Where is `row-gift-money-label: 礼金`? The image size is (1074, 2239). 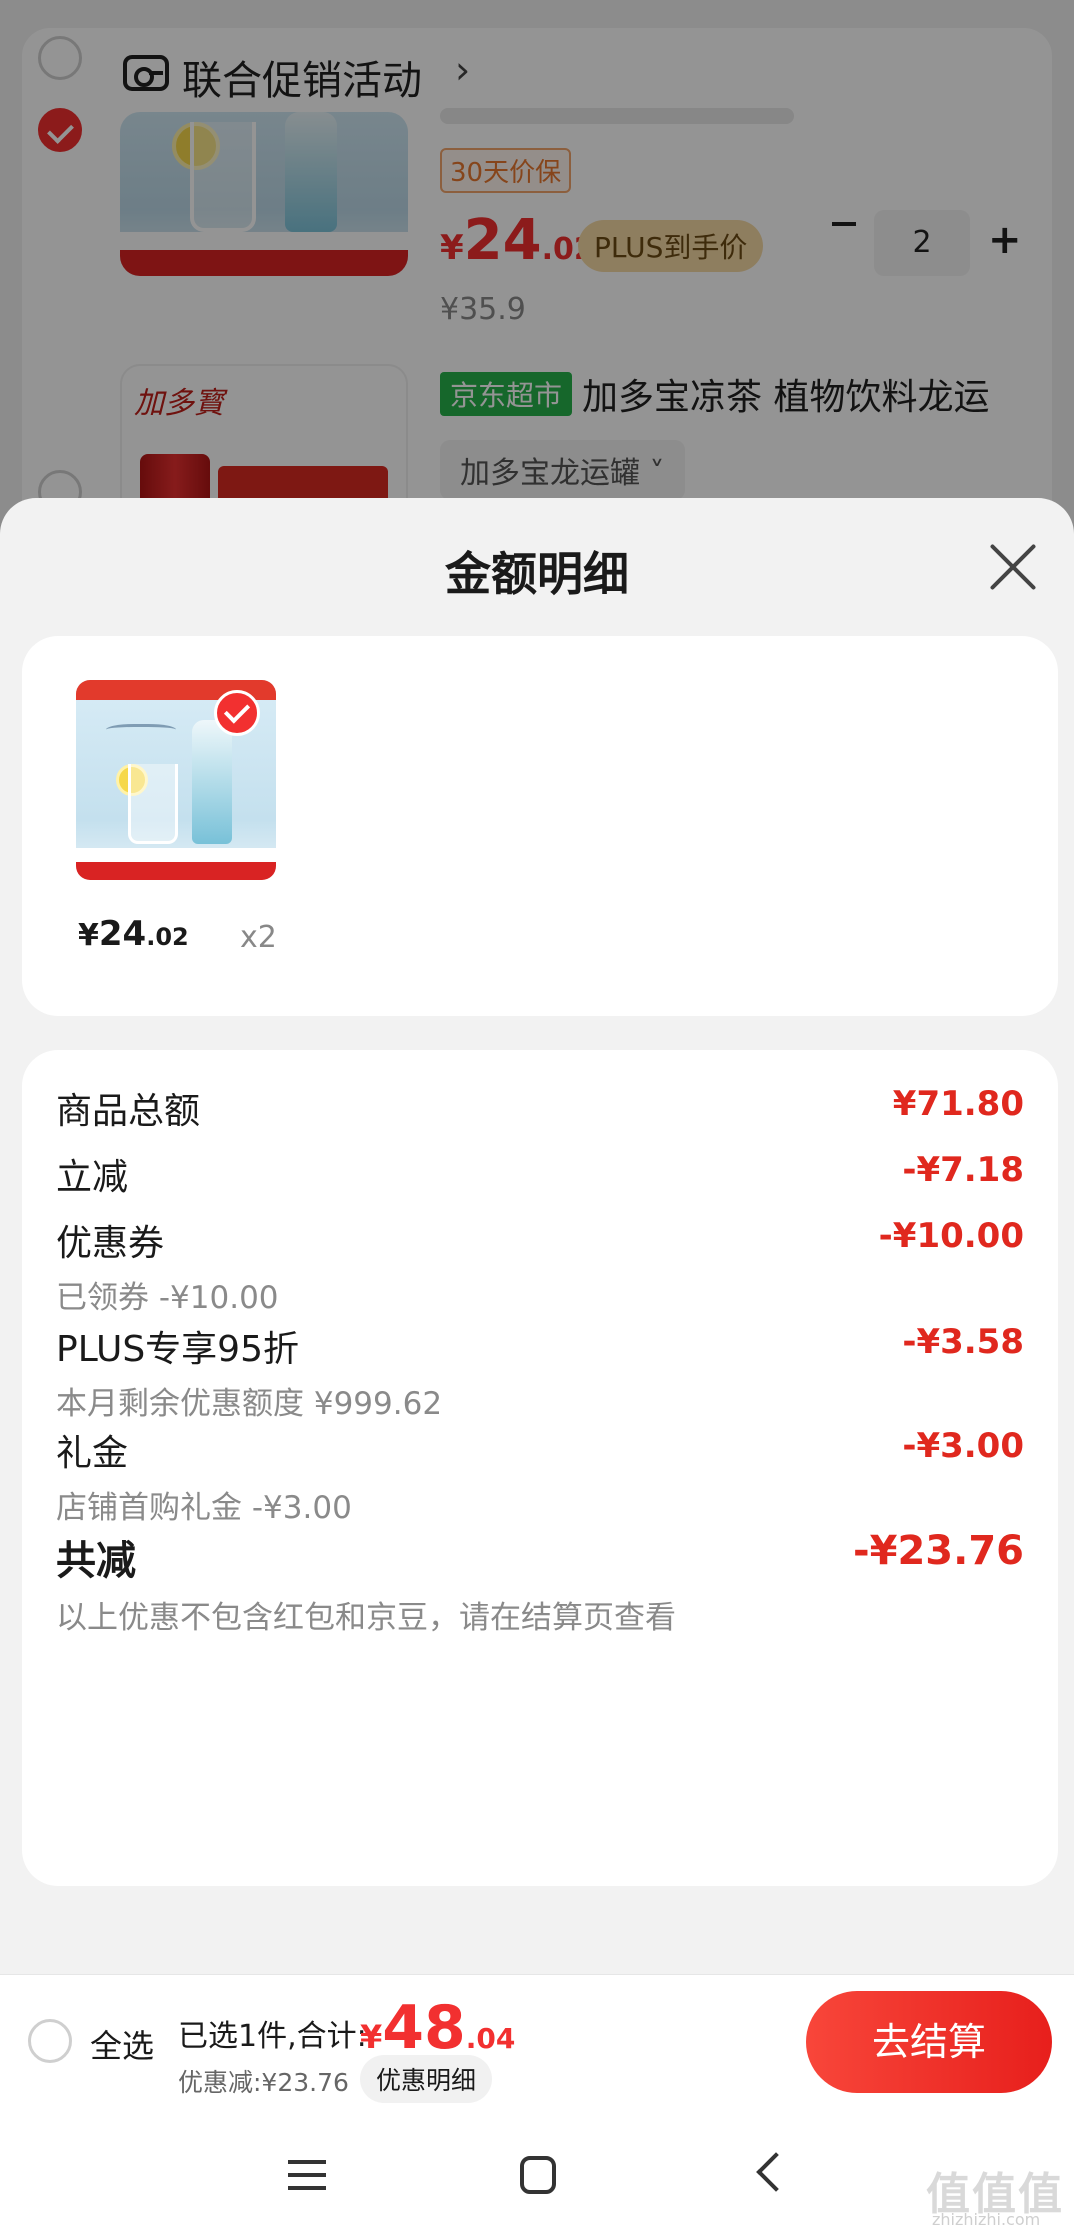
row-gift-money-label: 礼金 is located at coordinates (92, 1453).